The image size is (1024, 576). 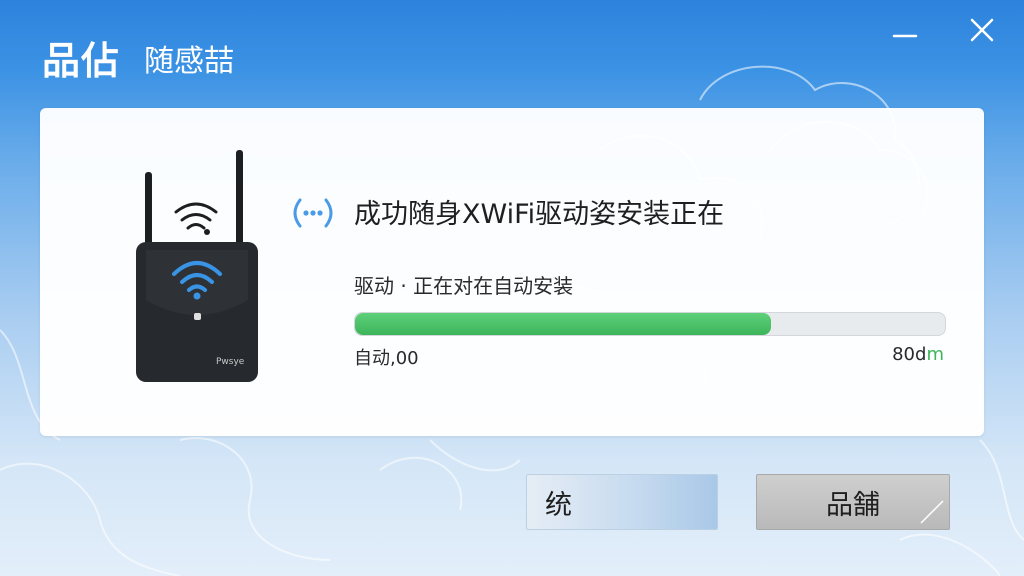 I want to click on close-icon, so click(x=982, y=30).